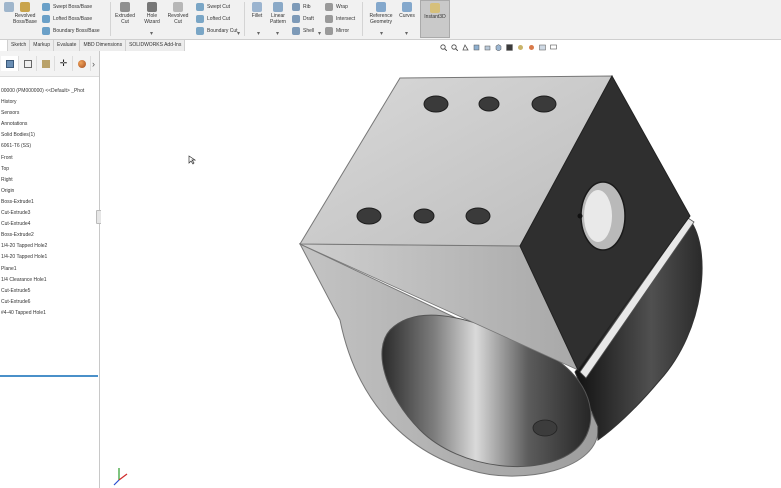 This screenshot has width=781, height=488. Describe the element at coordinates (120, 477) in the screenshot. I see `reference-triad-icon` at that location.